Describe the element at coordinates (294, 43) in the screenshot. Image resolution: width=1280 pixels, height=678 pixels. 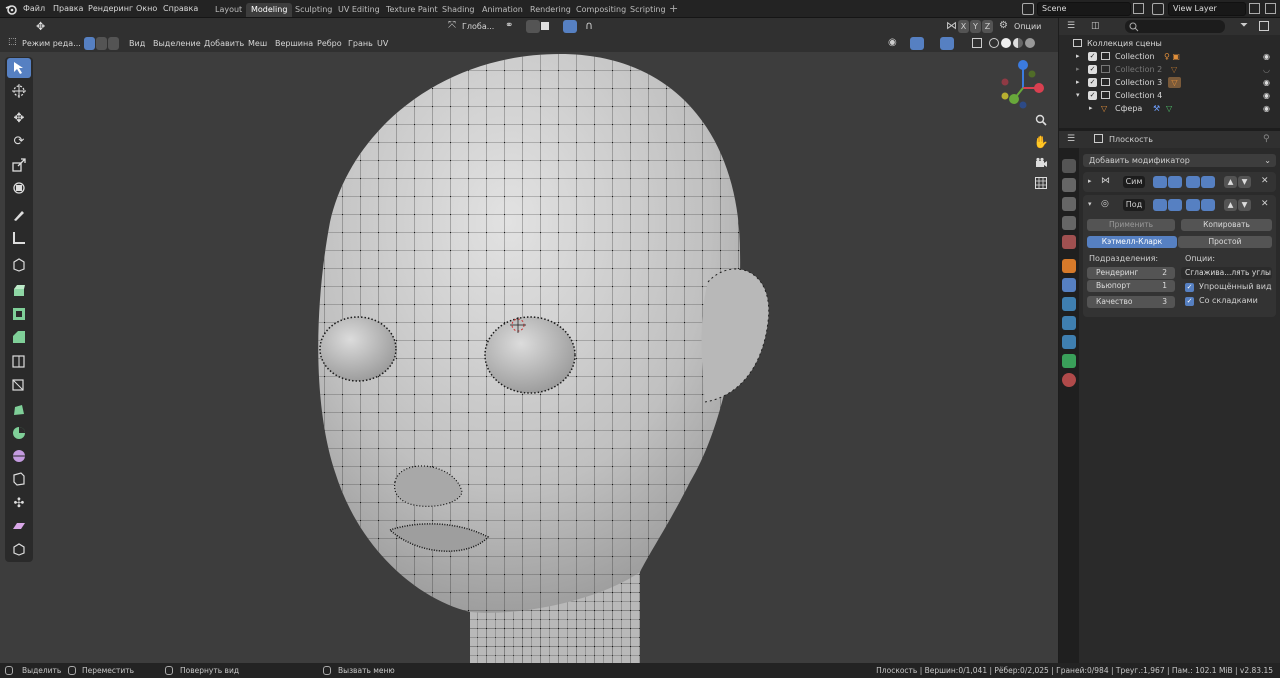
I see `menu-vertex: Вершина` at that location.